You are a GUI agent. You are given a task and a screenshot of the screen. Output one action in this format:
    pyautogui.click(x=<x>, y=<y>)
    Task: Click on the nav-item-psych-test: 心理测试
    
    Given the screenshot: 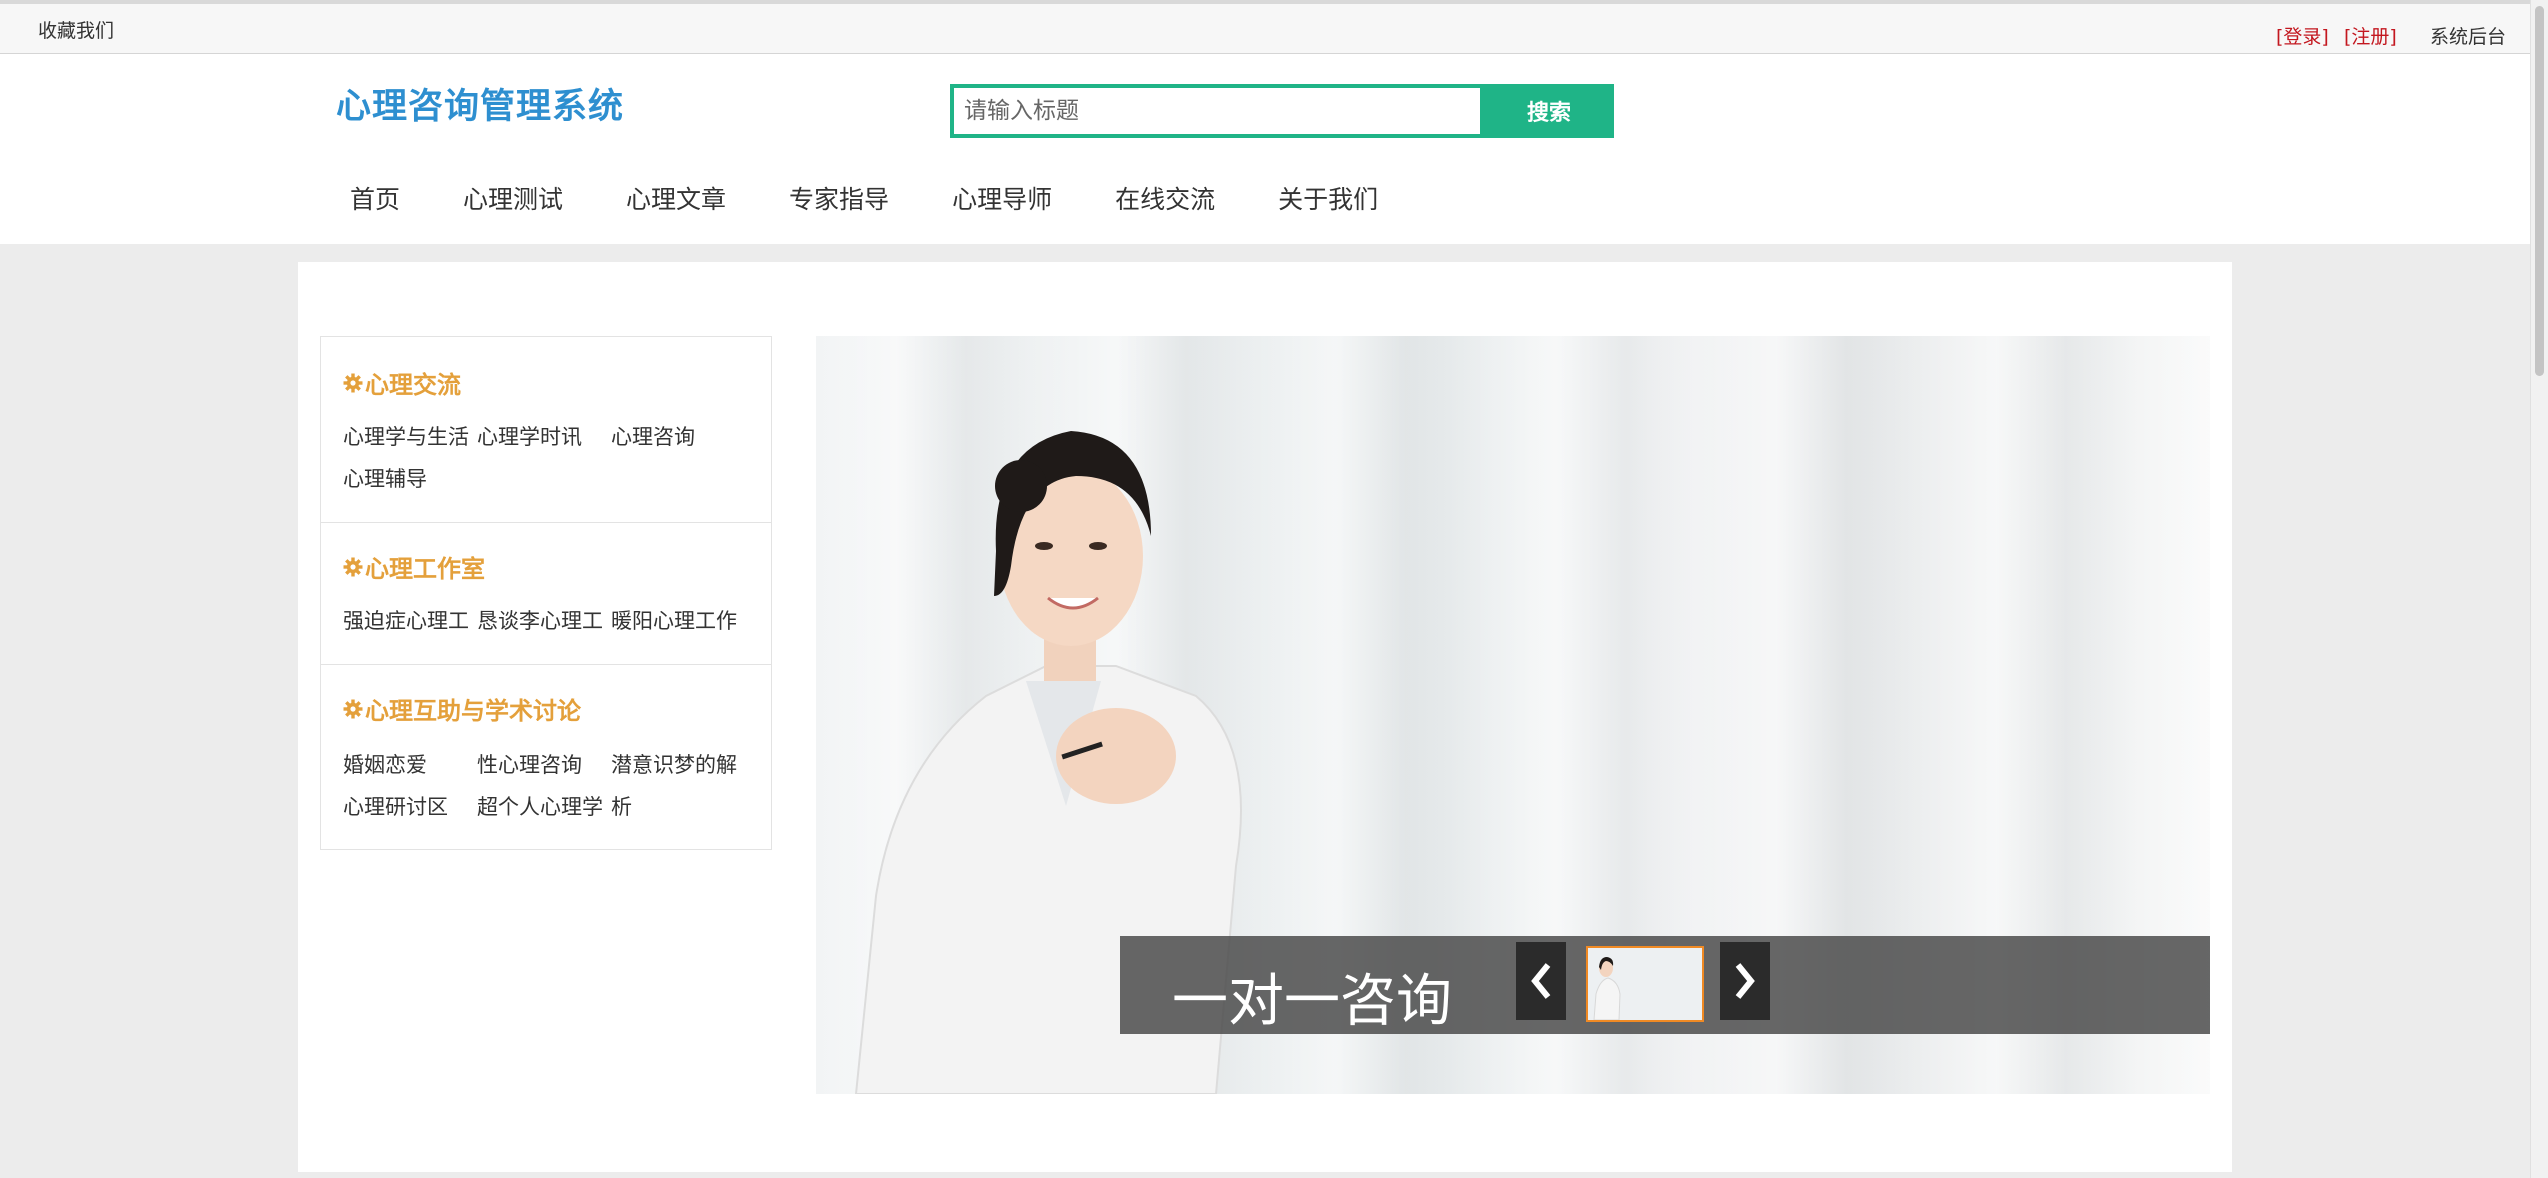 What is the action you would take?
    pyautogui.click(x=513, y=198)
    